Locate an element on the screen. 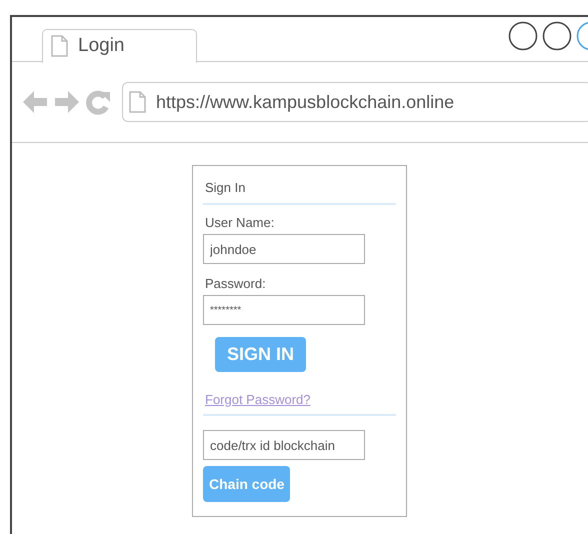 The height and width of the screenshot is (534, 588). password-field: ******** is located at coordinates (284, 310).